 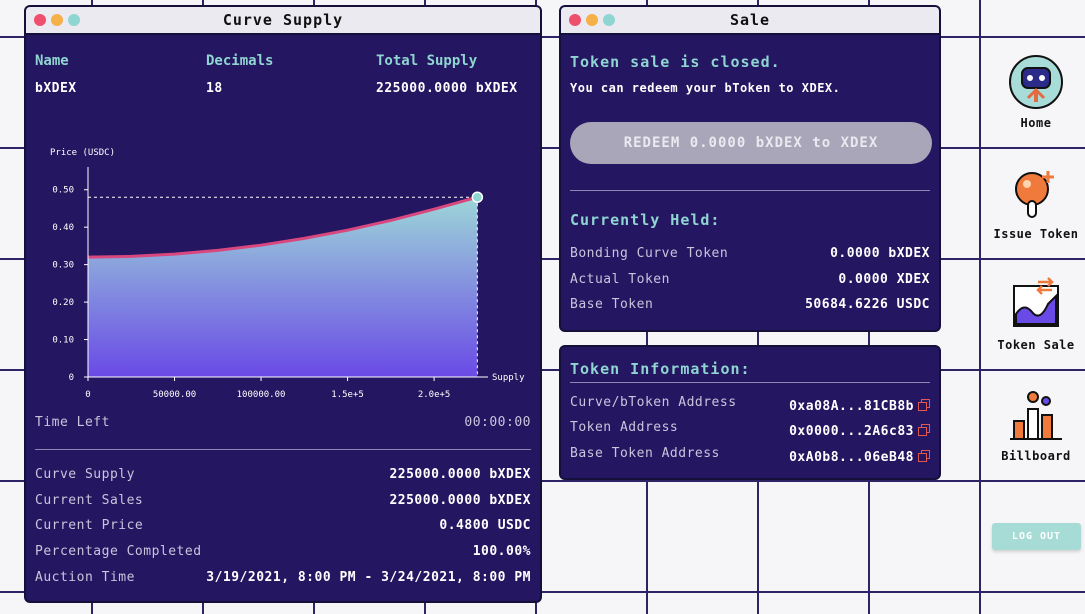 I want to click on address-label: Token Address, so click(x=624, y=427).